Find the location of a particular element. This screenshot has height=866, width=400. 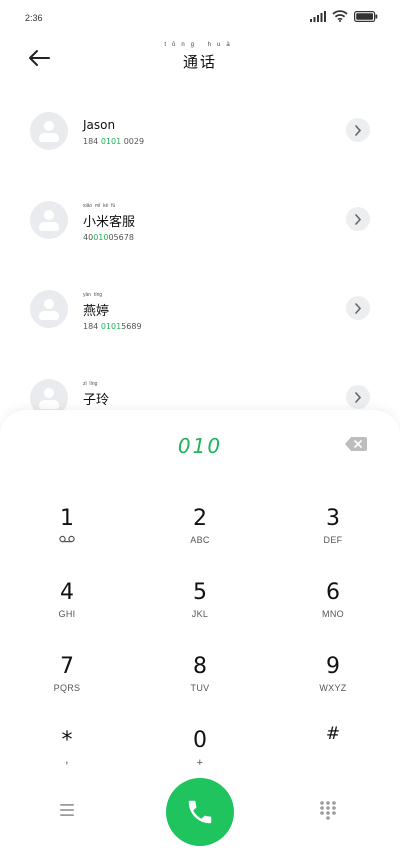

contact-number: 184 01015689 is located at coordinates (112, 326).